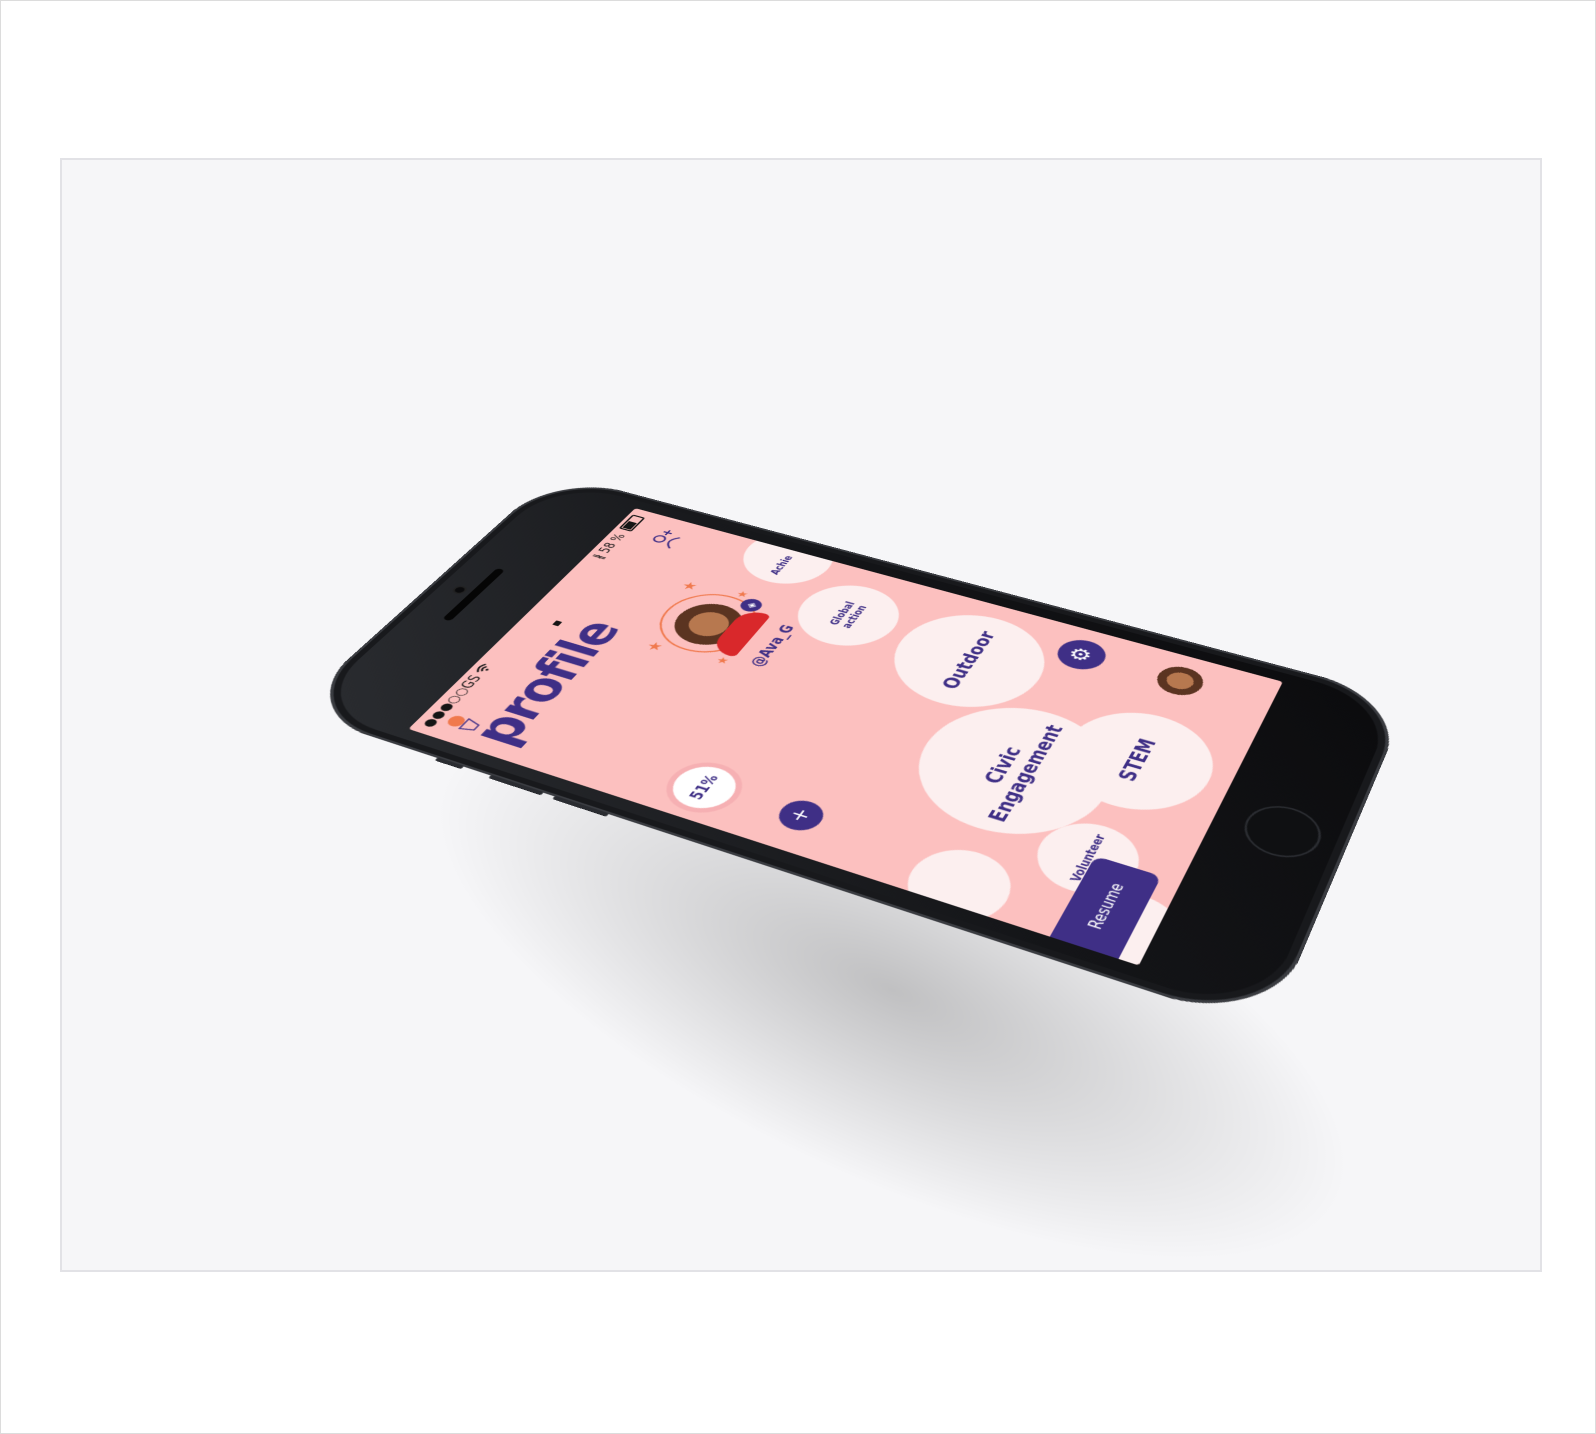 The width and height of the screenshot is (1596, 1434). I want to click on bubble-global-action: Global action, so click(847, 616).